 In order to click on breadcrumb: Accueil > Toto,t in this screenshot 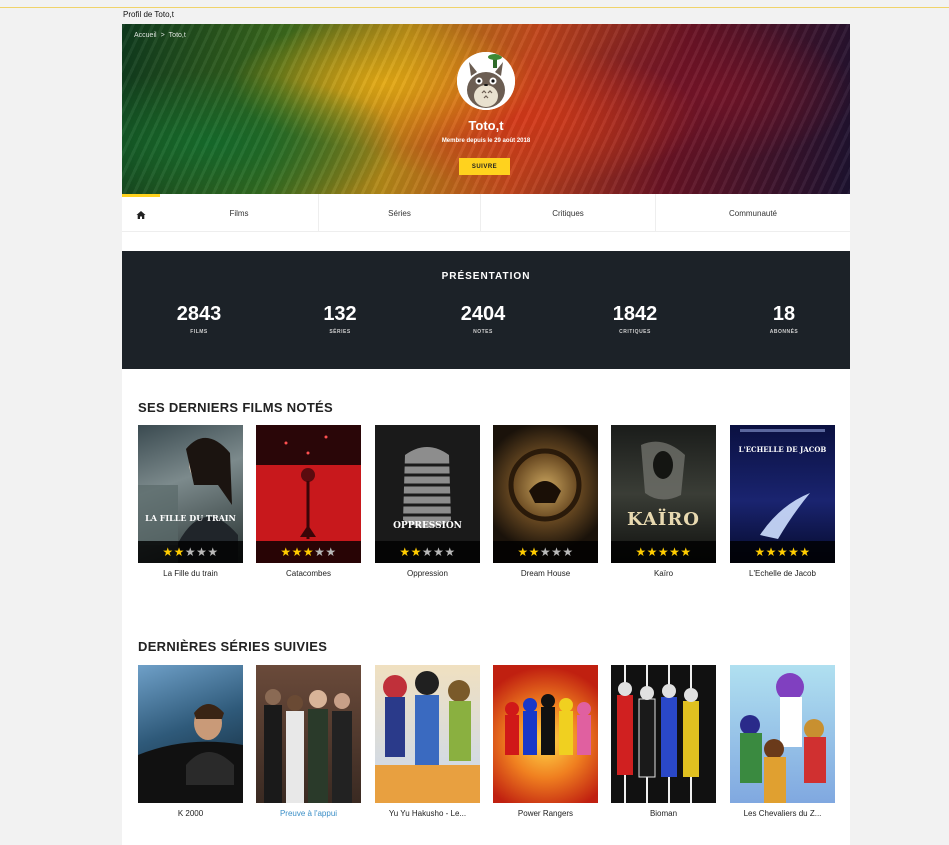, I will do `click(162, 35)`.